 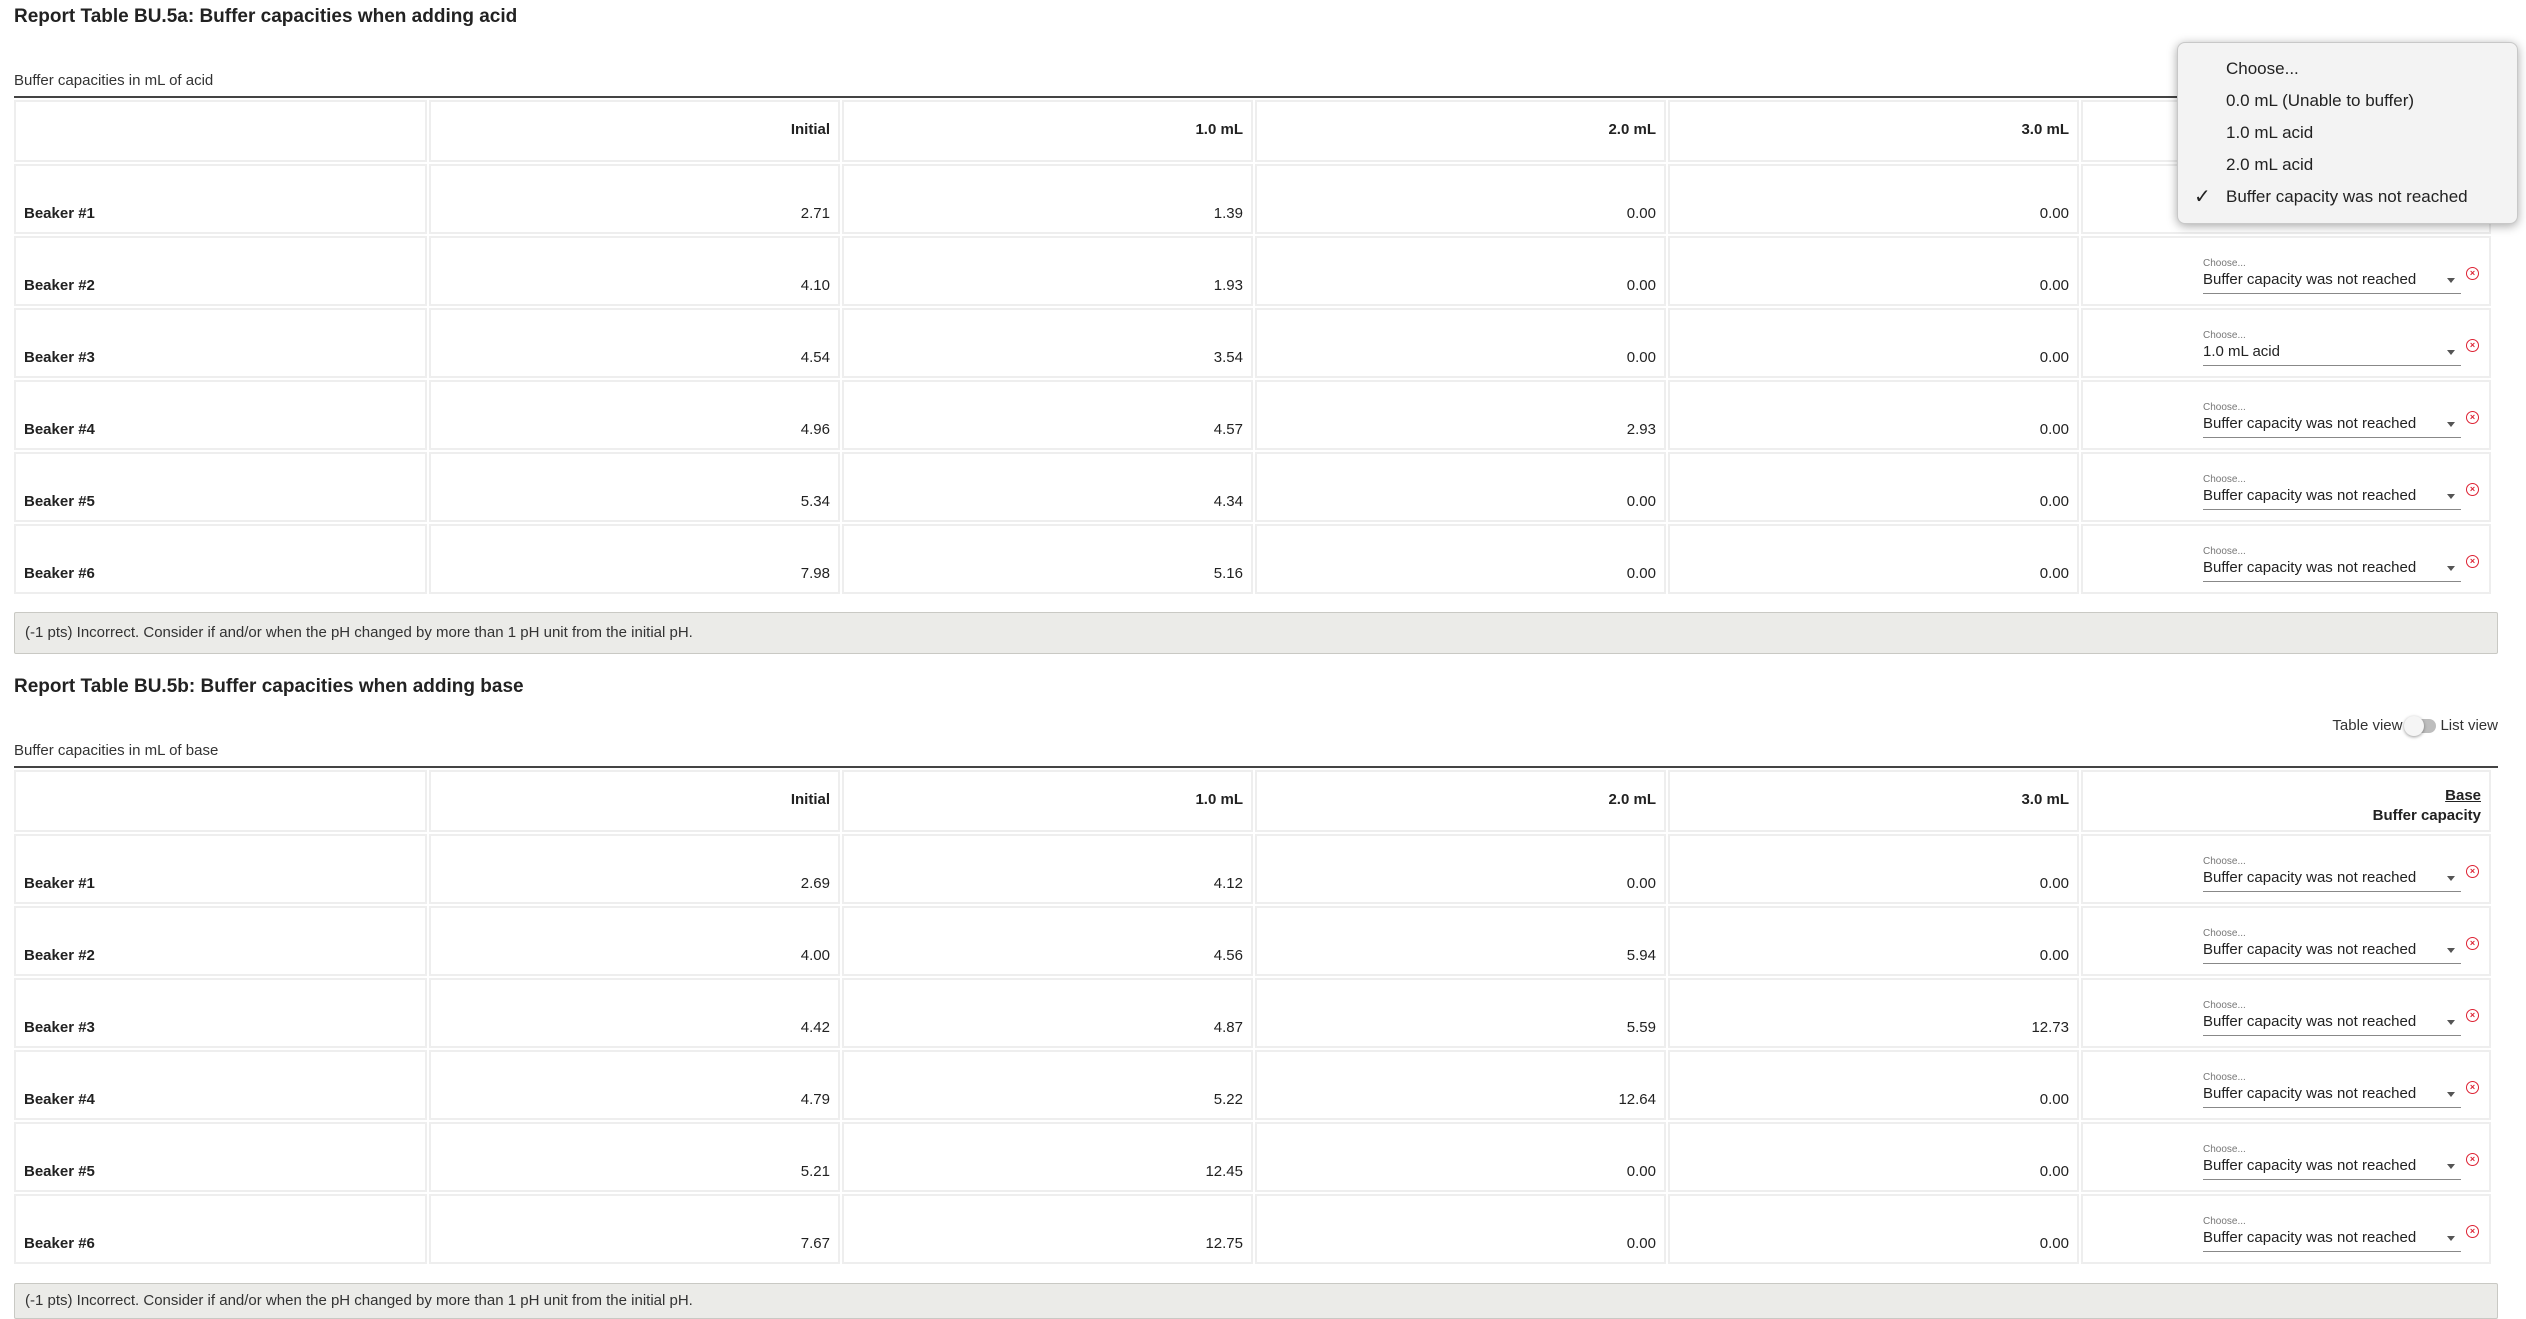 What do you see at coordinates (1256, 767) in the screenshot?
I see `base-table-top-rule` at bounding box center [1256, 767].